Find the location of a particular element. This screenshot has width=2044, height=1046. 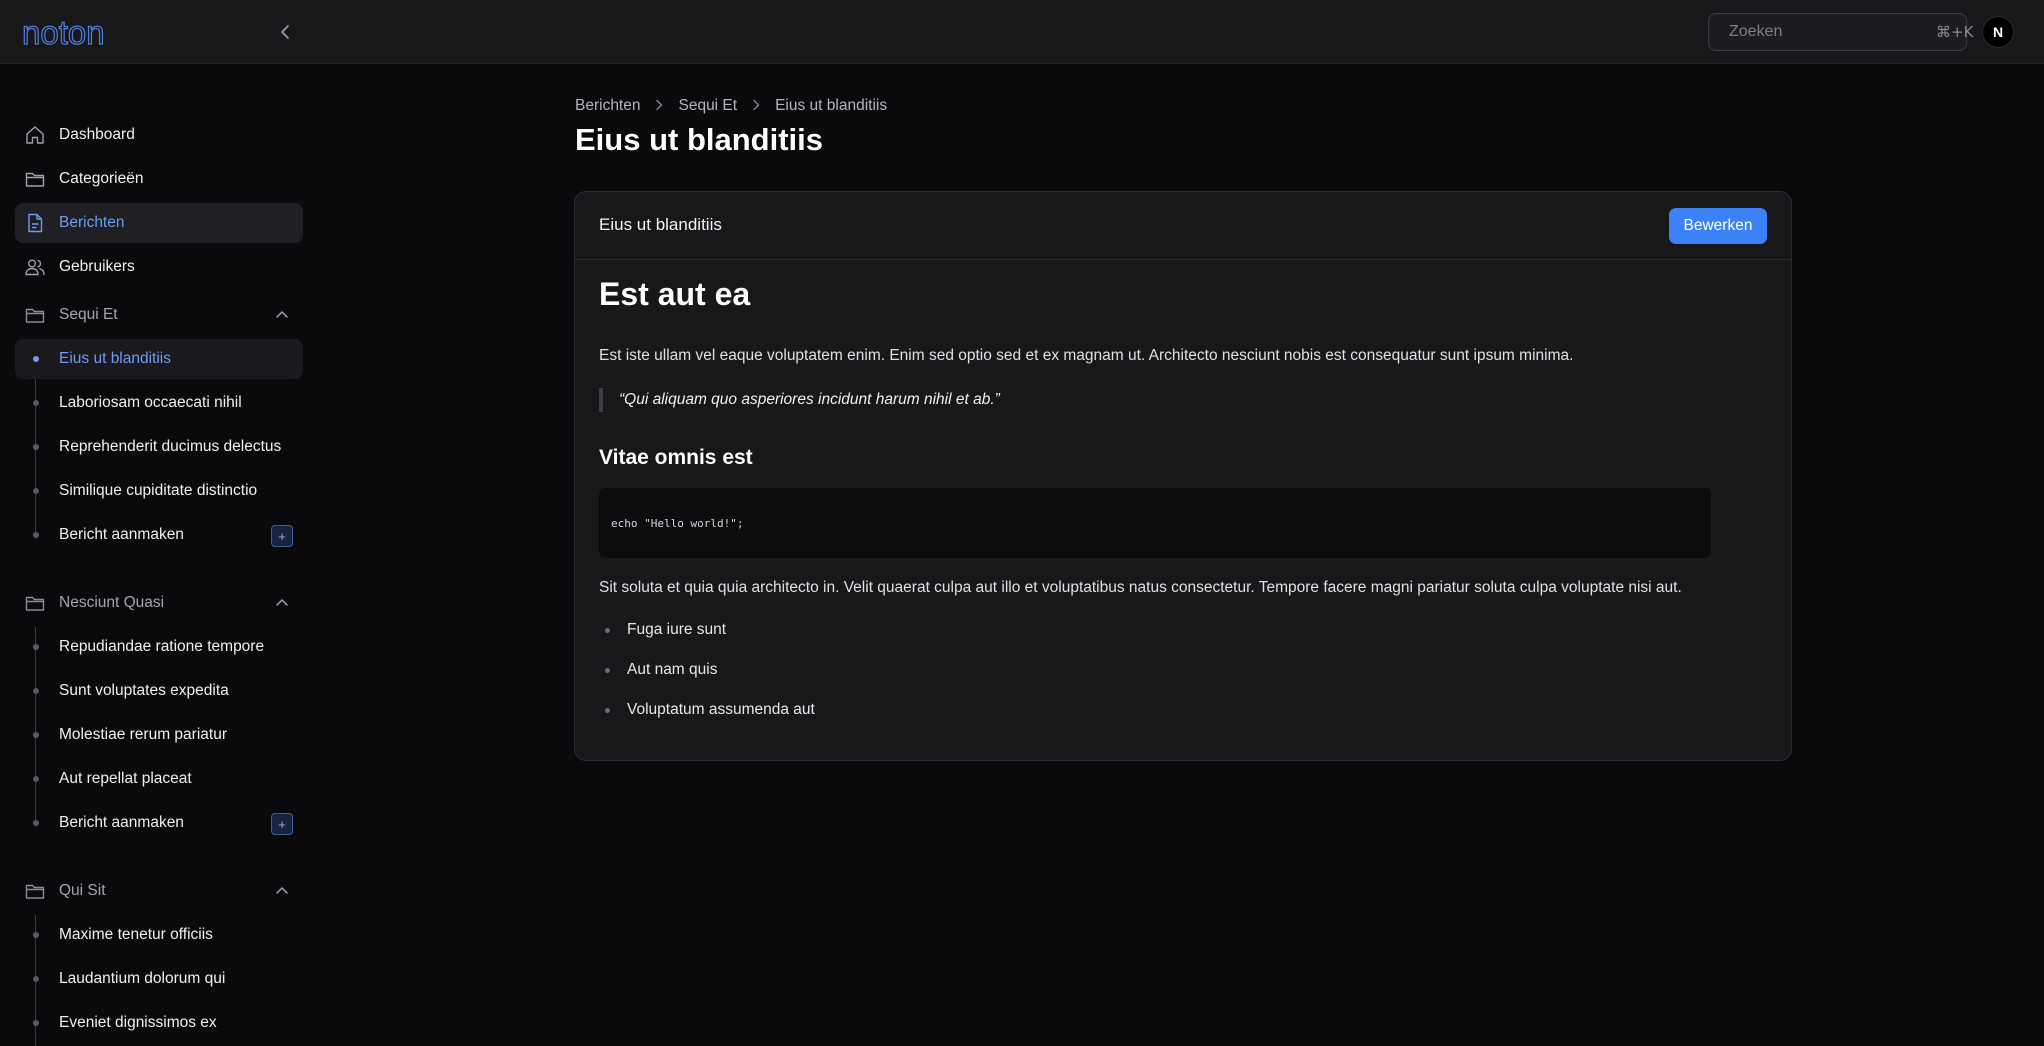

sidebar-subitem: Eveniet dignissimos ex is located at coordinates (159, 1023).